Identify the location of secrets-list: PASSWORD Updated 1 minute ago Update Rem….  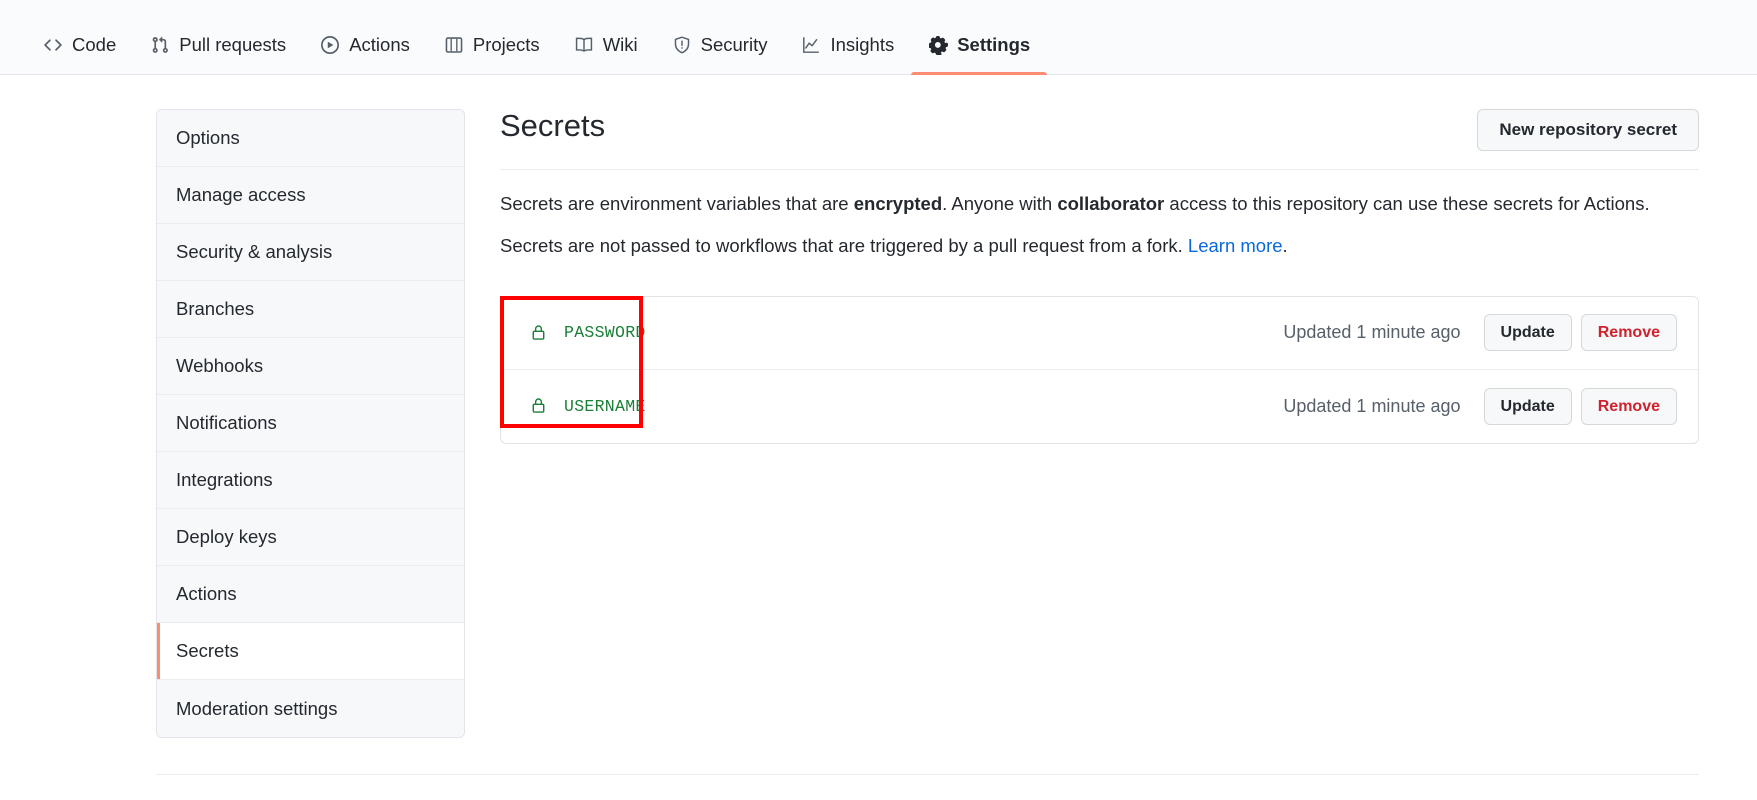
(1099, 369).